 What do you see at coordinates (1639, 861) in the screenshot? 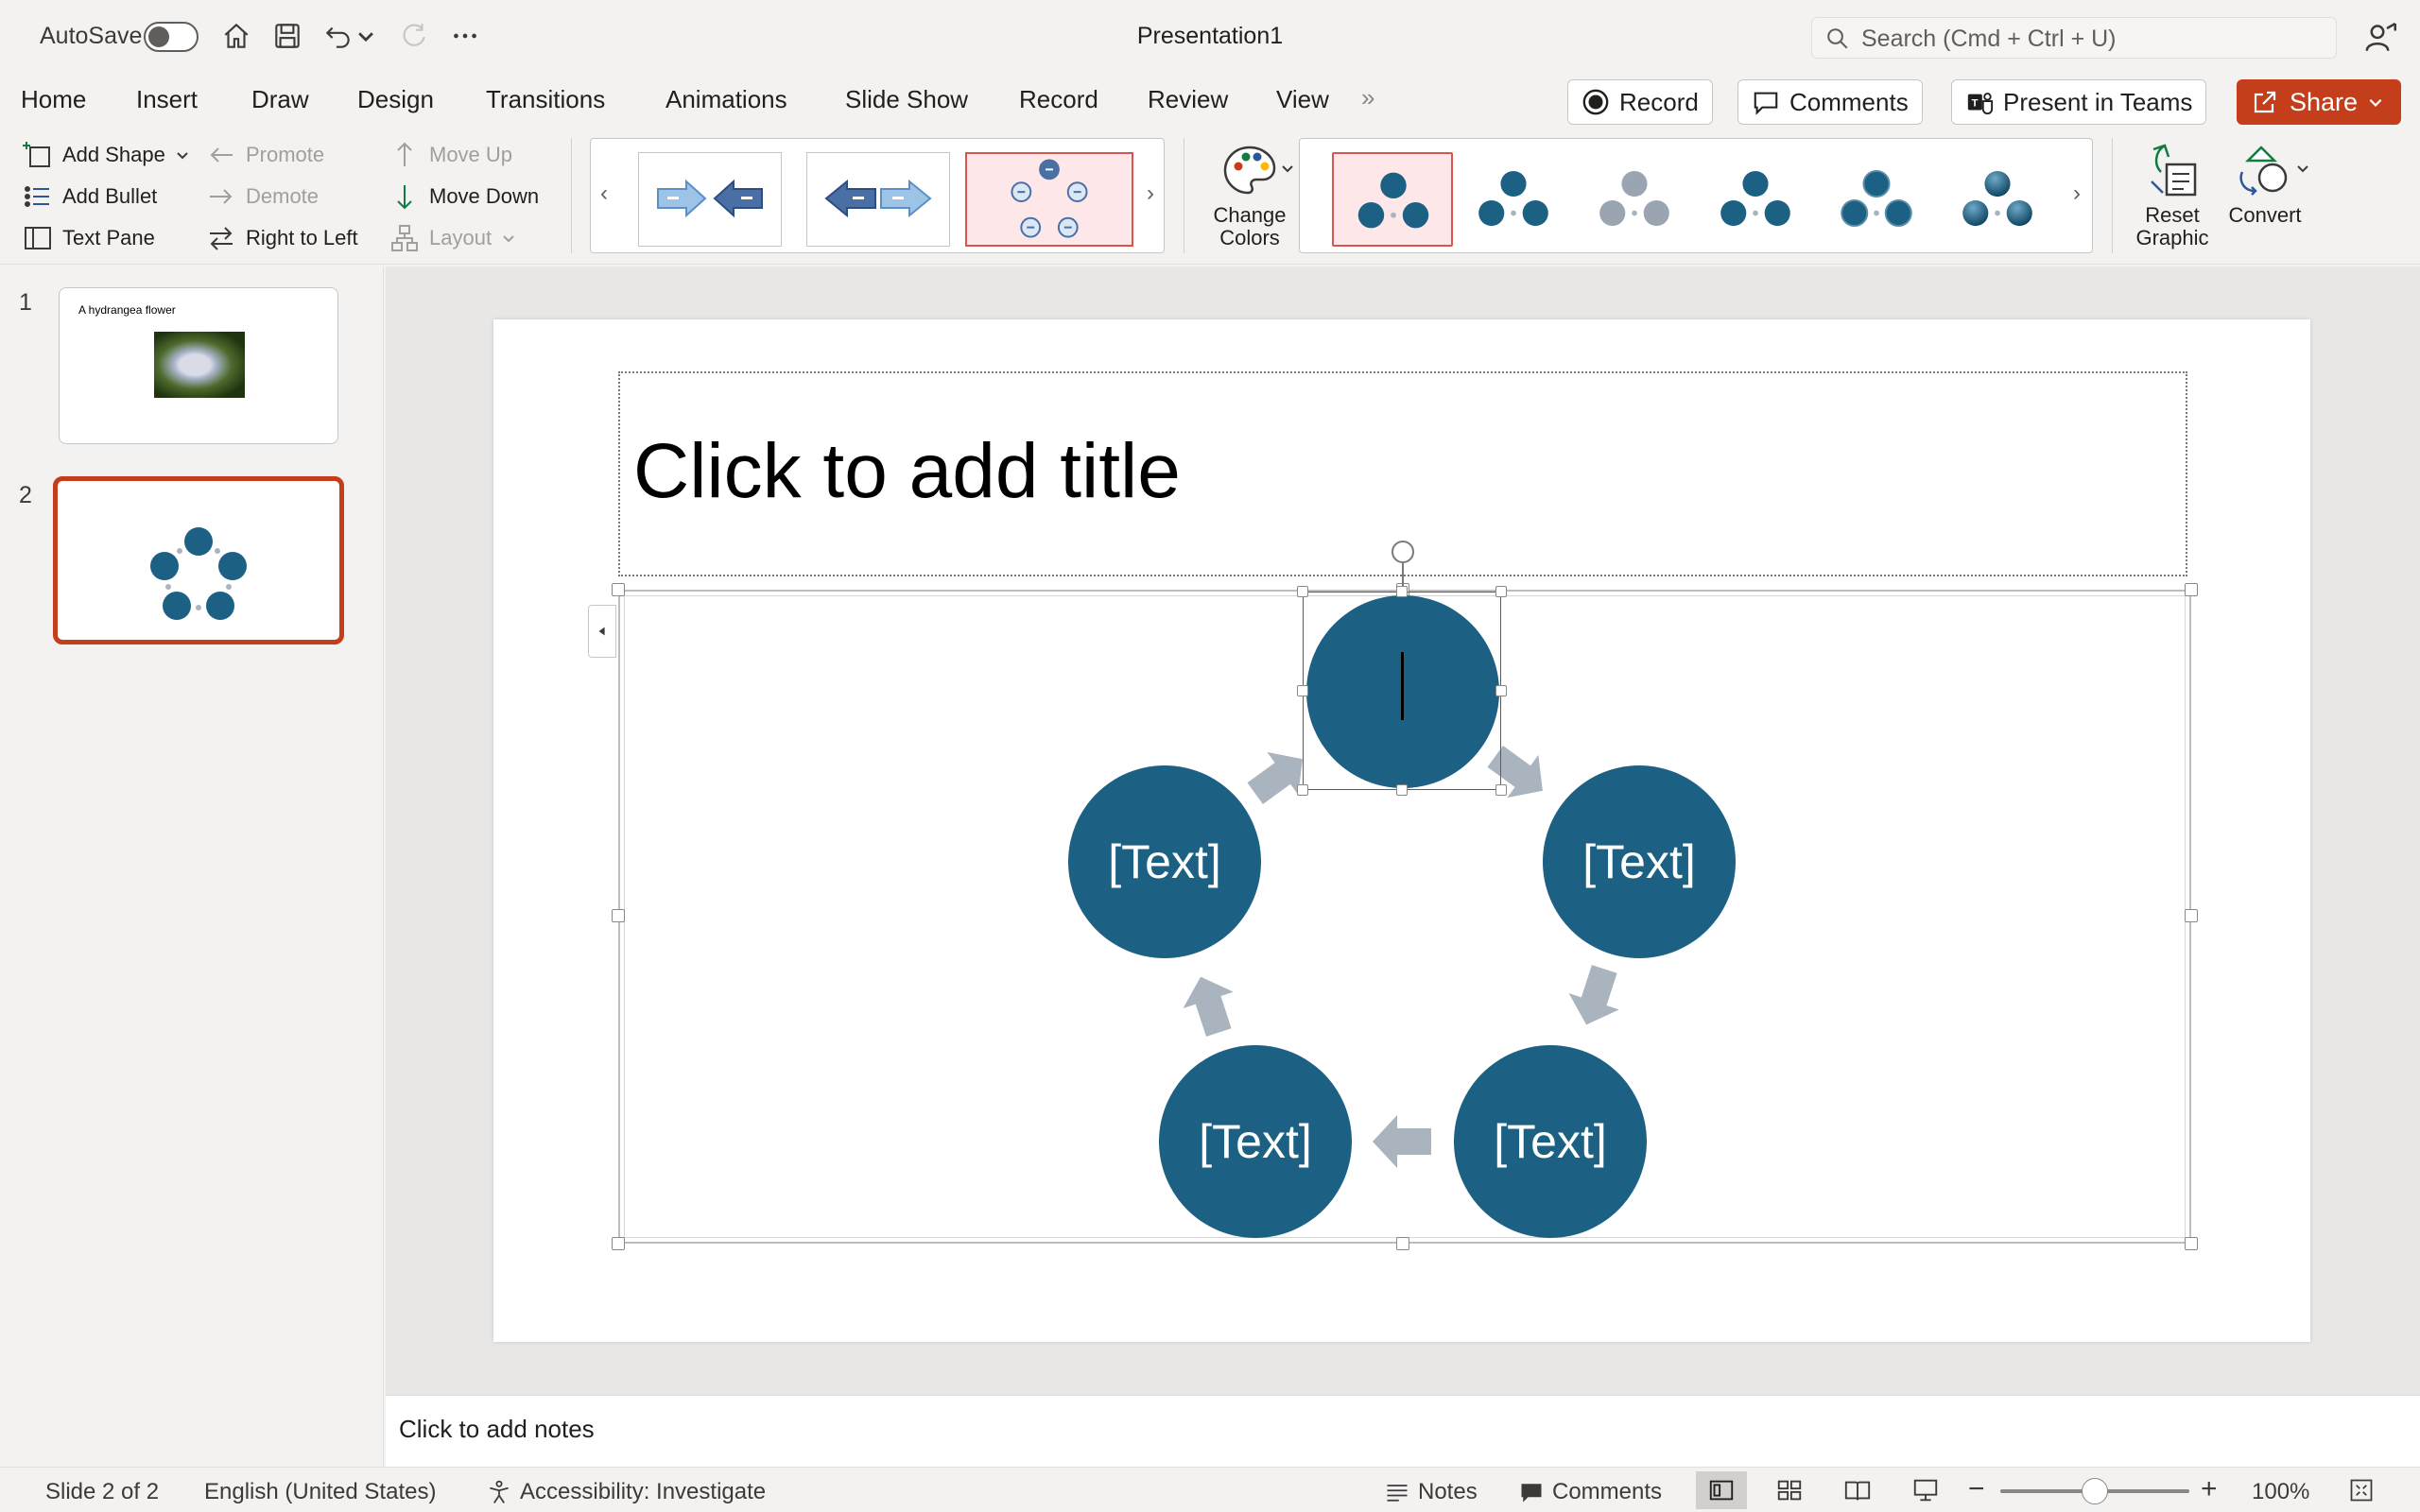
I see `cycle-node-2: [Text]` at bounding box center [1639, 861].